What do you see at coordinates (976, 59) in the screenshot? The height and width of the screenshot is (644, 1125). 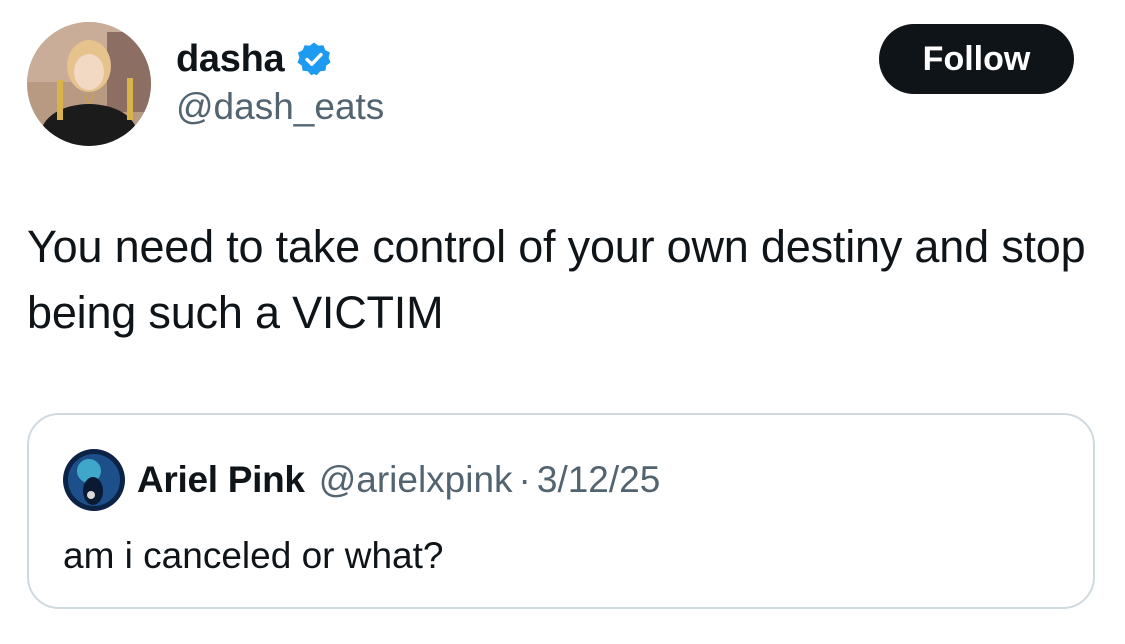 I see `follow-button: Follow` at bounding box center [976, 59].